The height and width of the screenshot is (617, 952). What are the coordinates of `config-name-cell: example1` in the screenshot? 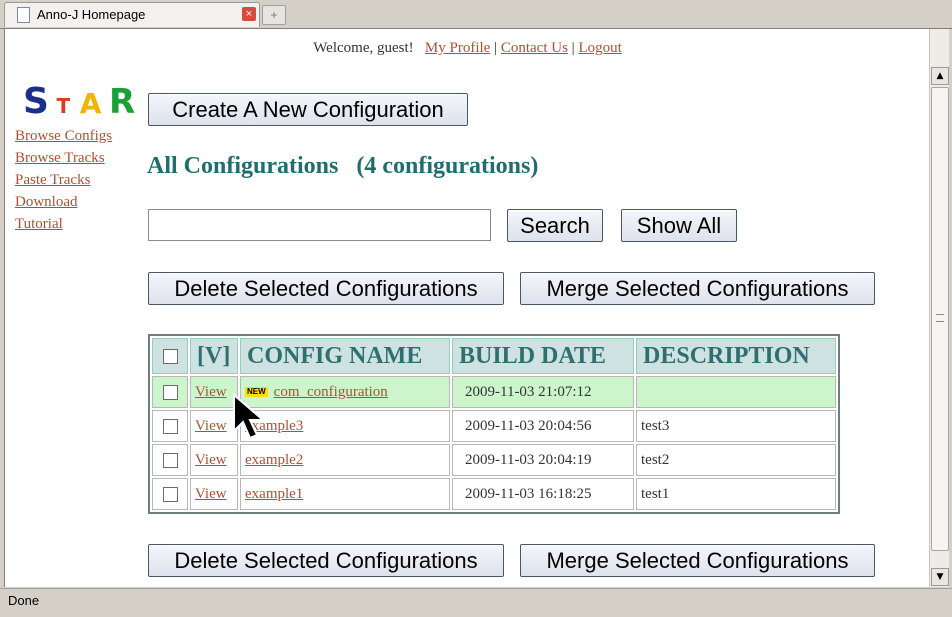 It's located at (345, 494).